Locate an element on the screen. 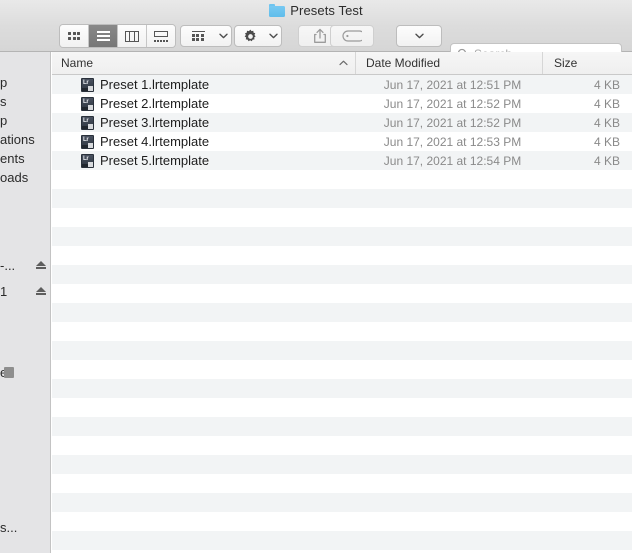 Image resolution: width=632 pixels, height=553 pixels. file-name: Preset 4.lrtemplate is located at coordinates (155, 141).